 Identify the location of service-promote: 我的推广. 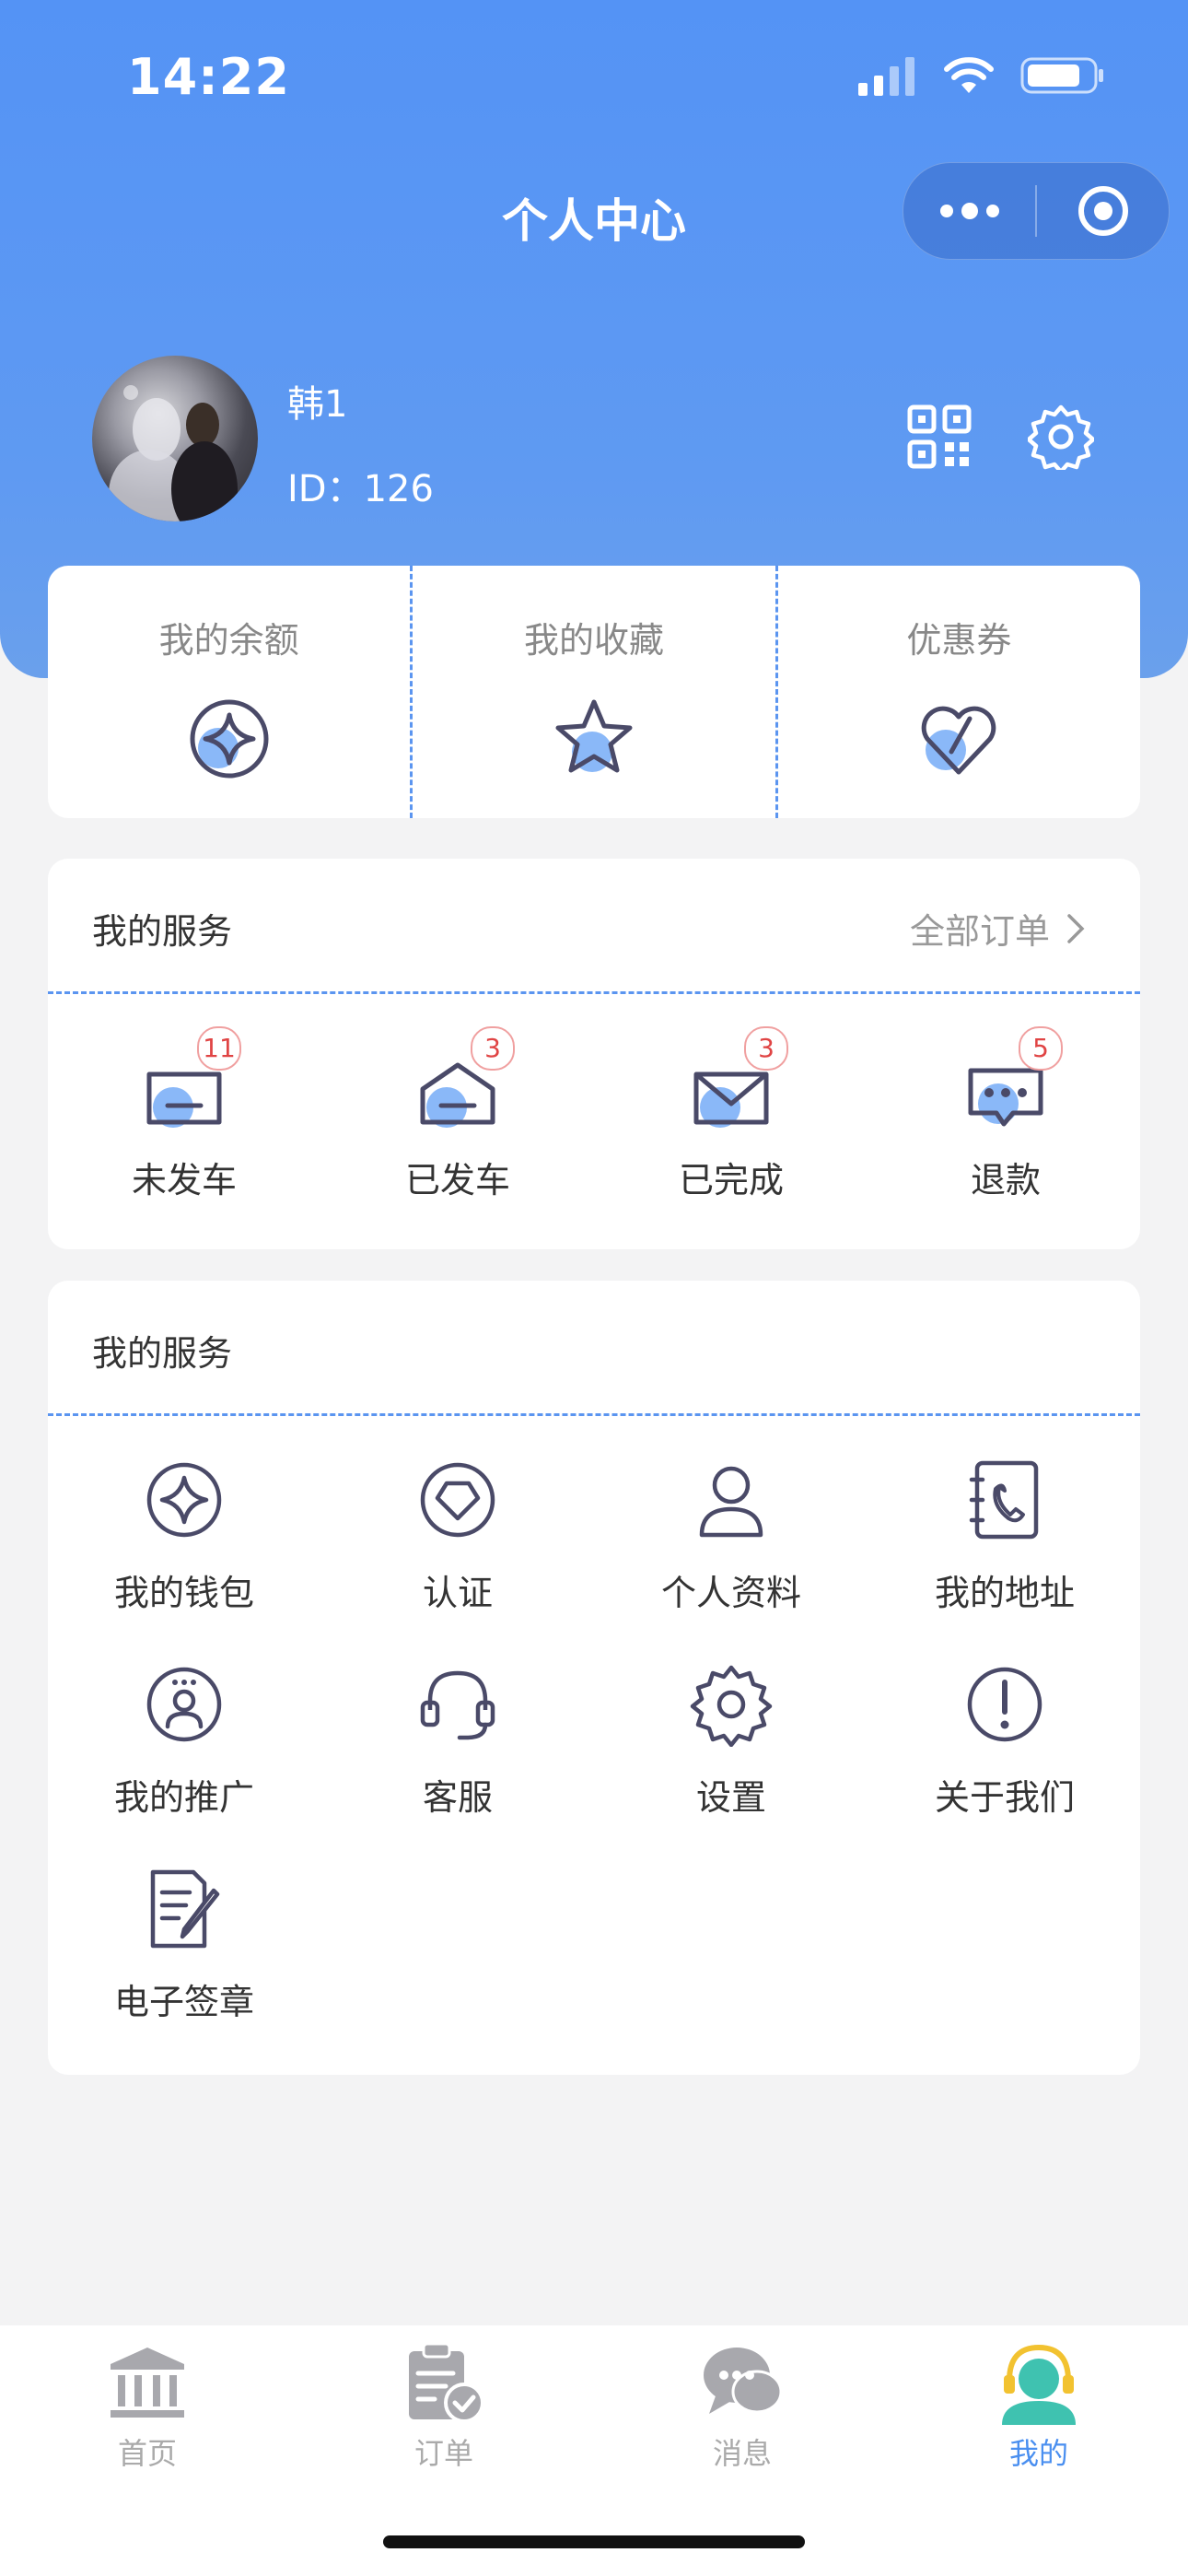
(184, 1741).